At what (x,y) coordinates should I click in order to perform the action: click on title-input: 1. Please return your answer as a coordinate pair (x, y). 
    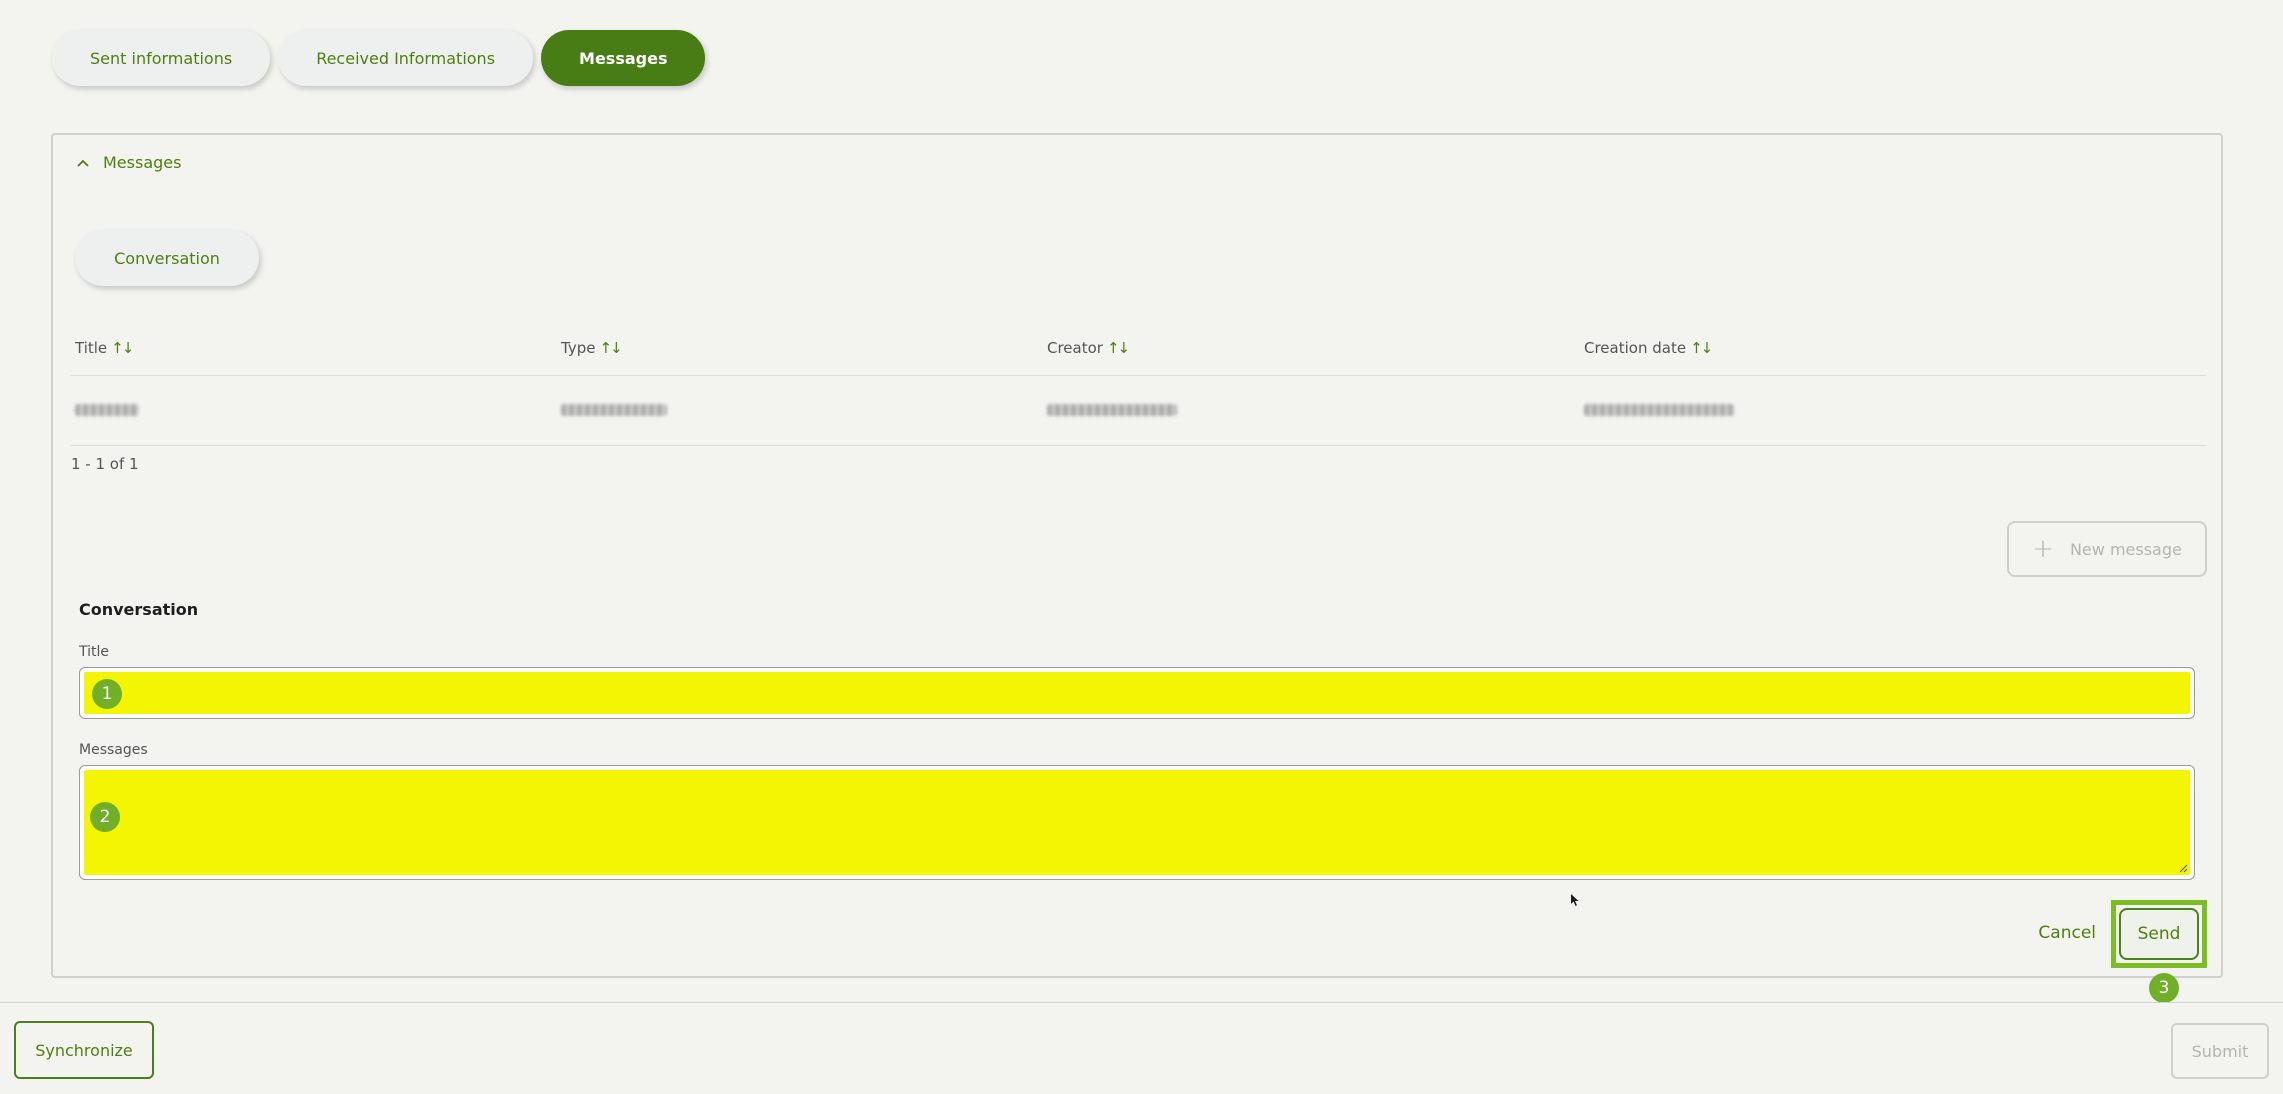
    Looking at the image, I should click on (1137, 693).